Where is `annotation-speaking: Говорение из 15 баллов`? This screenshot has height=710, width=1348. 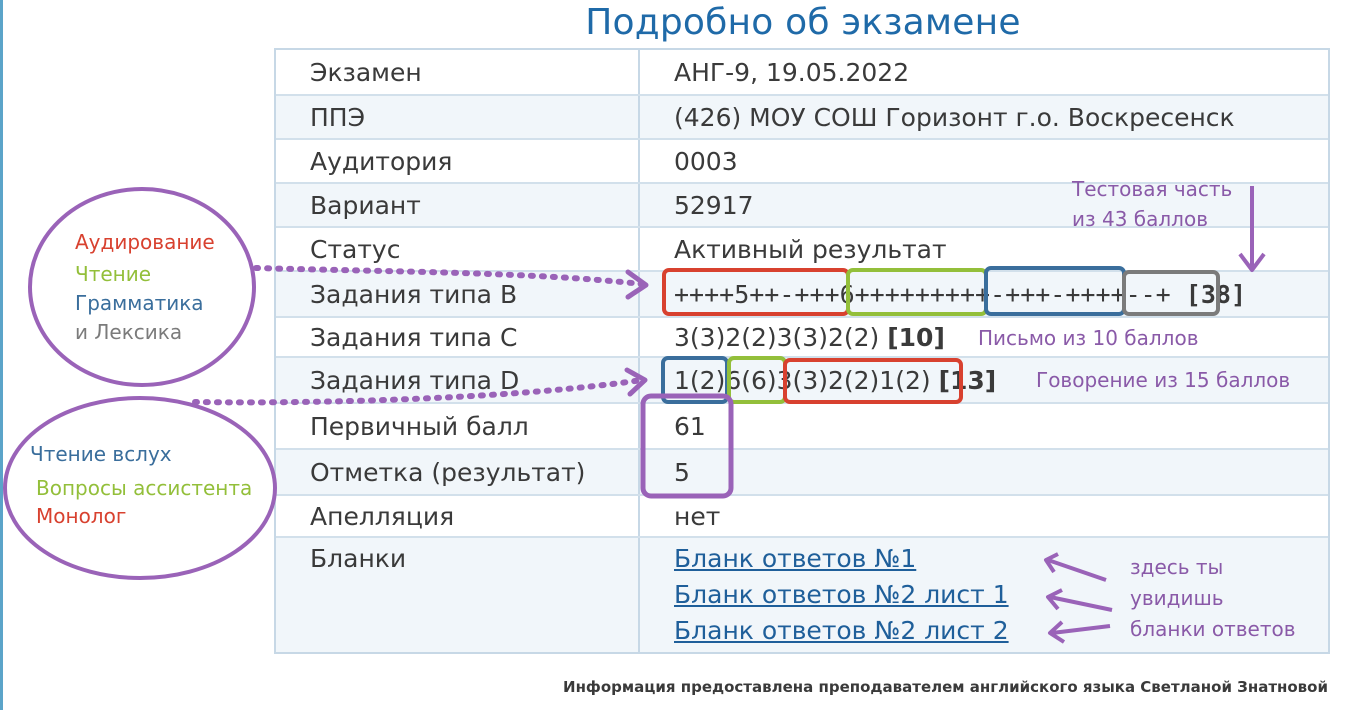 annotation-speaking: Говорение из 15 баллов is located at coordinates (1163, 380).